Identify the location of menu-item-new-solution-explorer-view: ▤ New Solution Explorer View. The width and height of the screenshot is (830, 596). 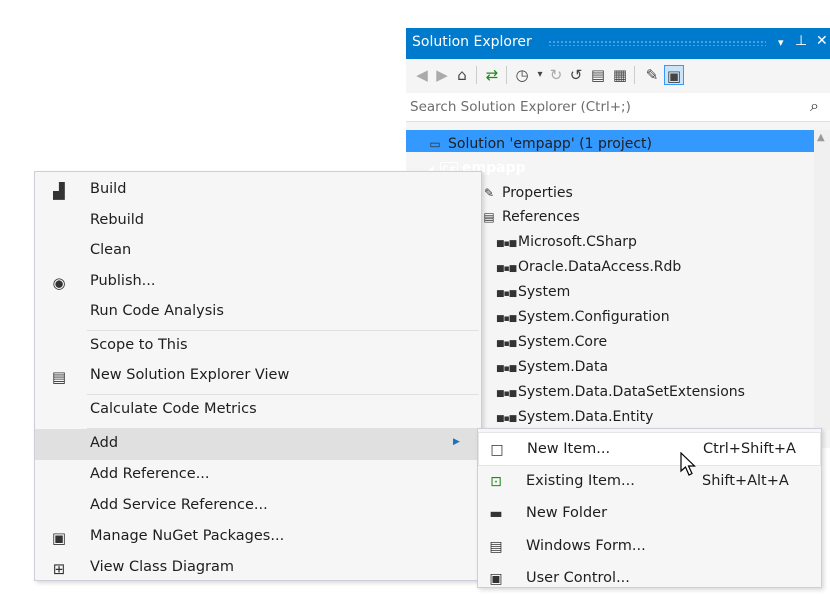
(258, 376).